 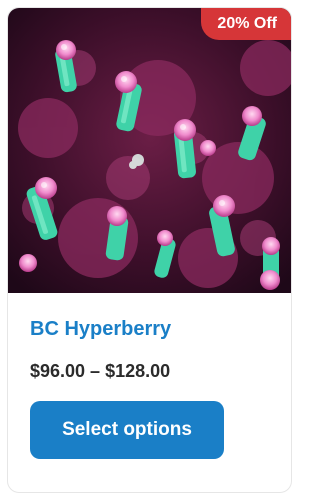 I want to click on select-options-button: Select options, so click(x=127, y=430).